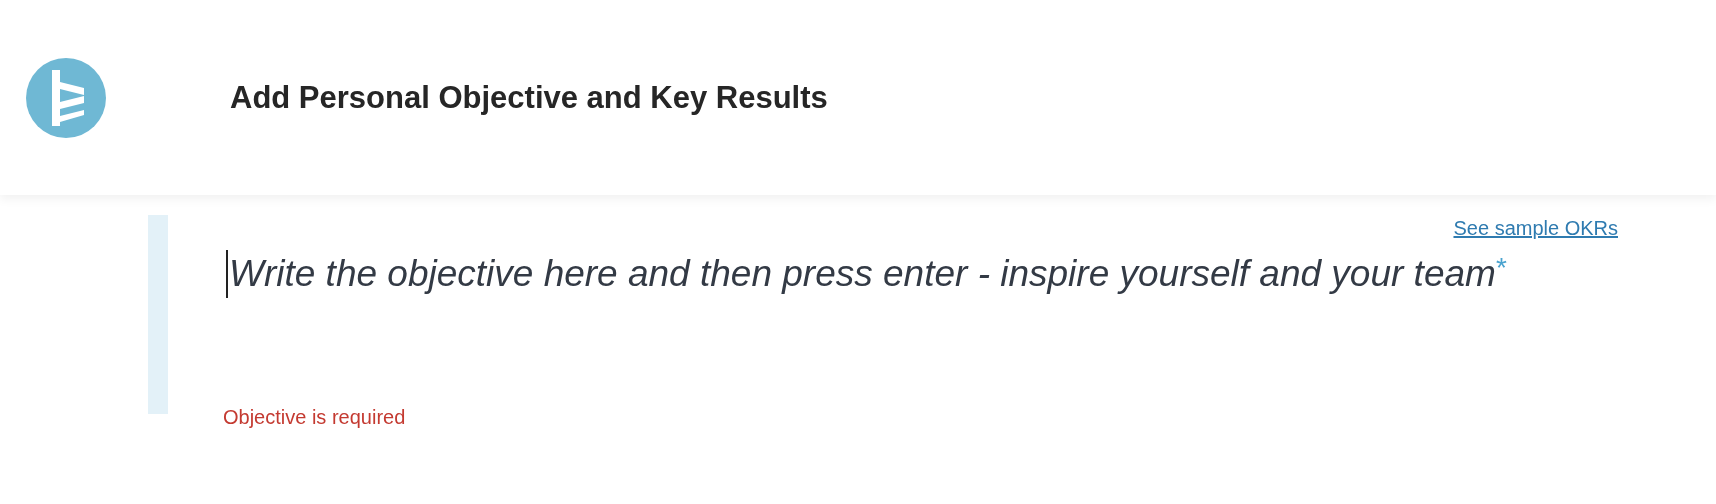  What do you see at coordinates (66, 97) in the screenshot?
I see `logo-icon` at bounding box center [66, 97].